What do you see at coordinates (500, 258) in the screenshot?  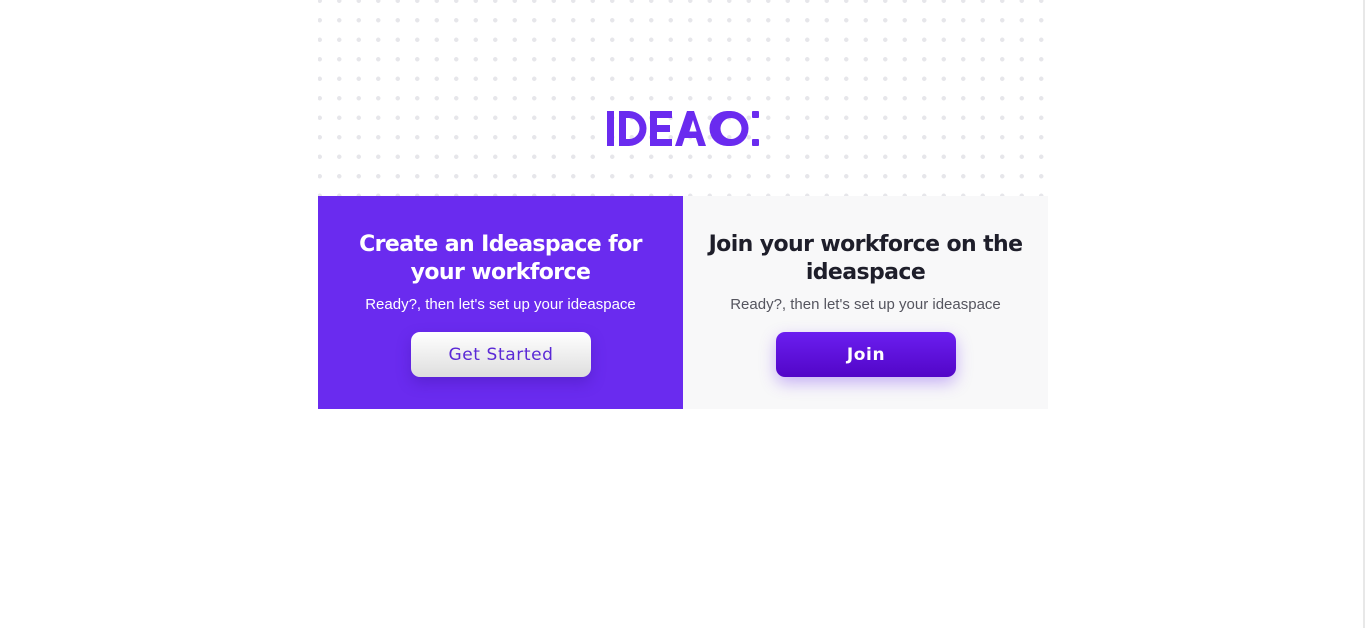 I see `create-panel-title: Create an Ideaspace for your workforce` at bounding box center [500, 258].